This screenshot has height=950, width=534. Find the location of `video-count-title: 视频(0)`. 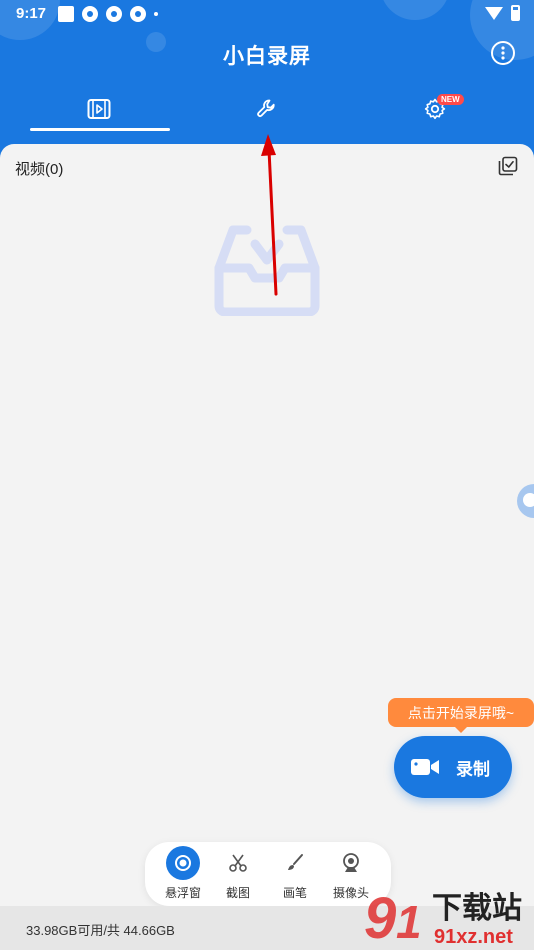

video-count-title: 视频(0) is located at coordinates (39, 169).